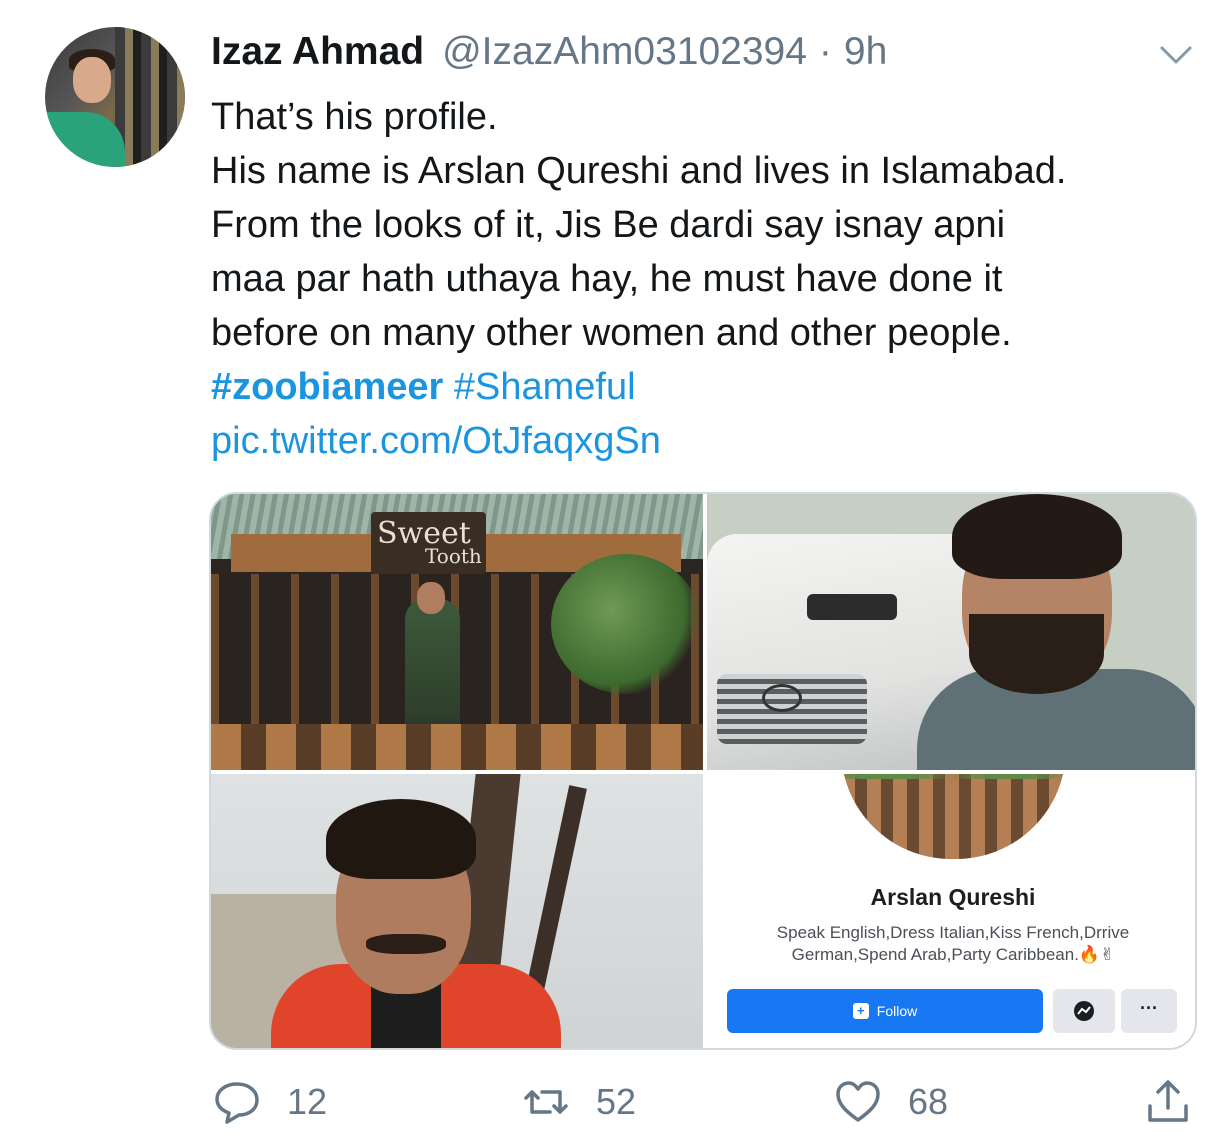  I want to click on media-photo-car, so click(951, 632).